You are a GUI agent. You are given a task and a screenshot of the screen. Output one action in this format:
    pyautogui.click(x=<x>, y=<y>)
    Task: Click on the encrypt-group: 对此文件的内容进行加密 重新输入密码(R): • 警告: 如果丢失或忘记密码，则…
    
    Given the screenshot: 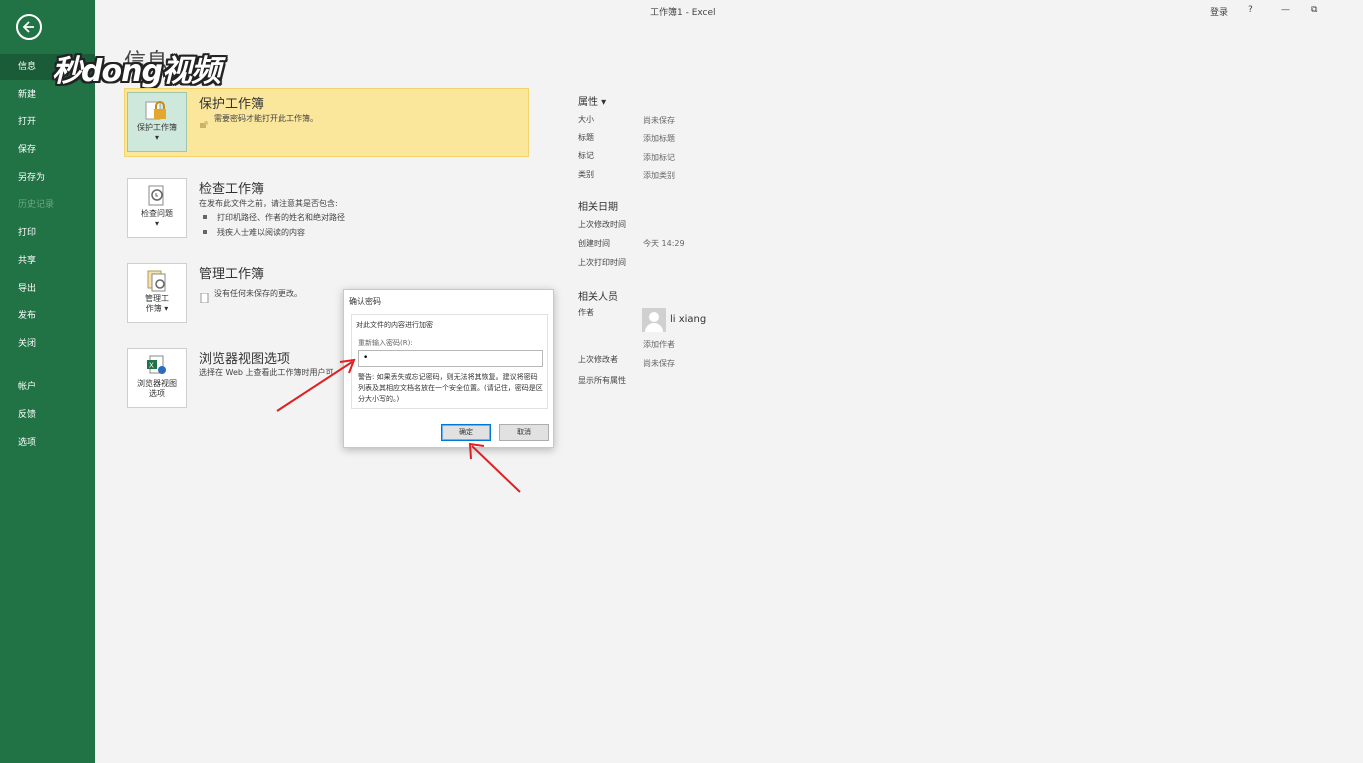 What is the action you would take?
    pyautogui.click(x=449, y=361)
    